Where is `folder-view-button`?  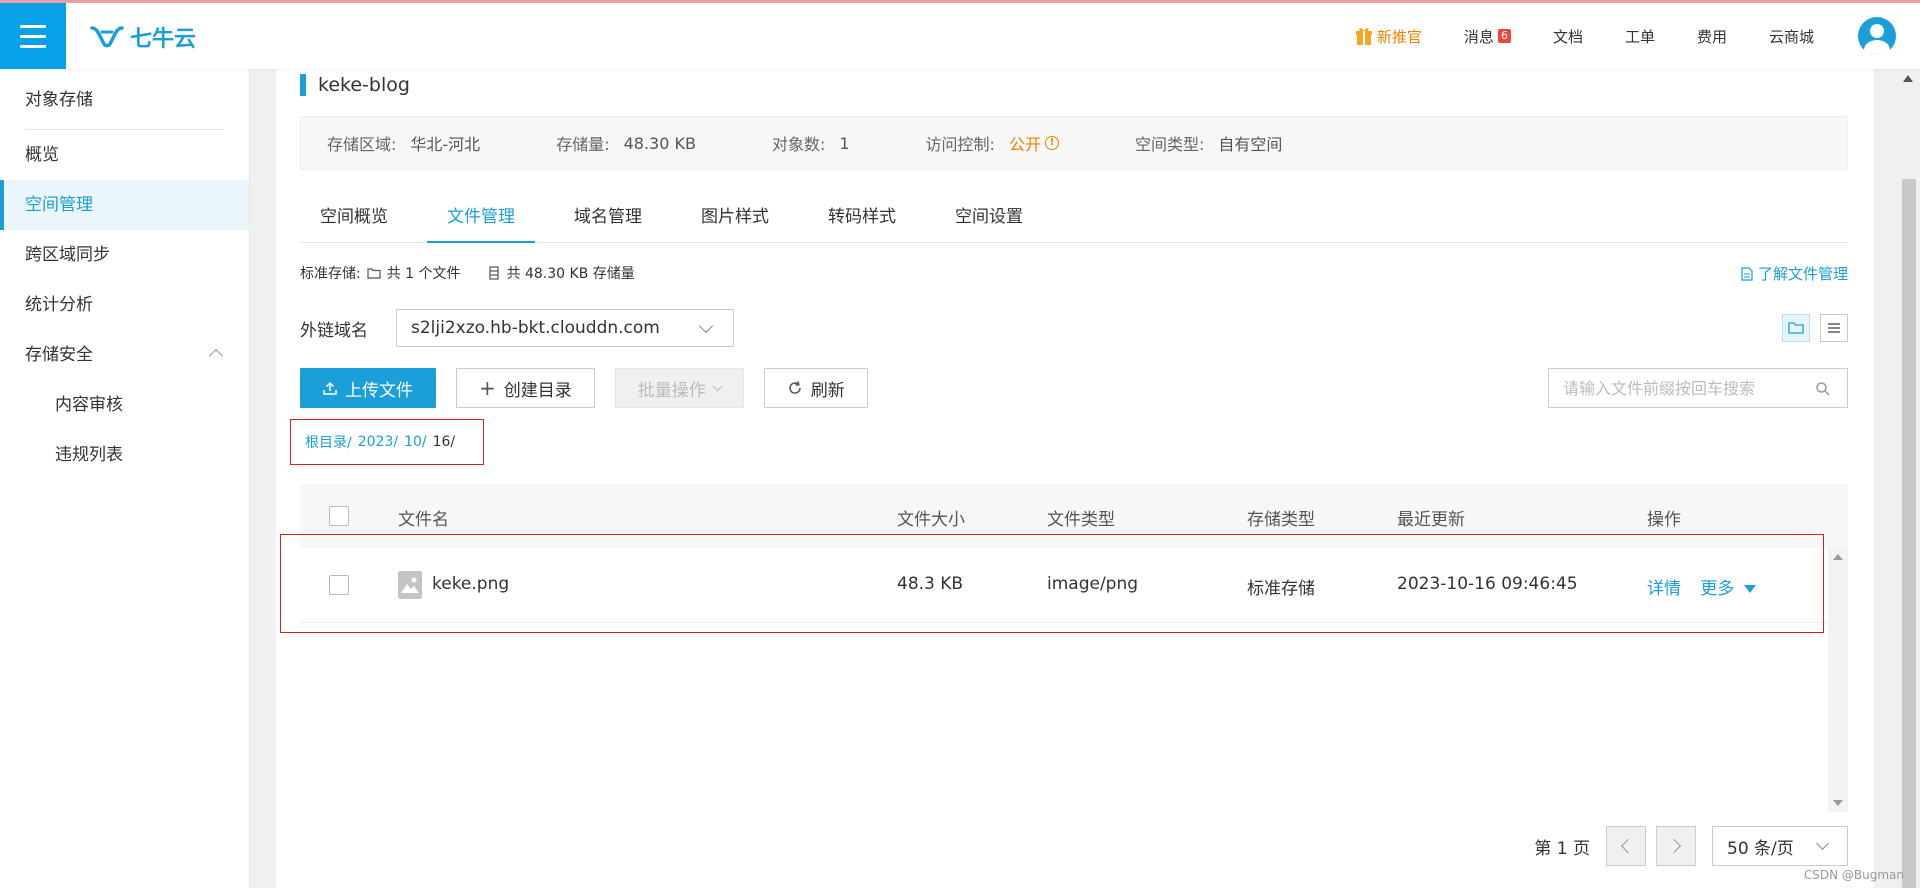 folder-view-button is located at coordinates (1796, 328).